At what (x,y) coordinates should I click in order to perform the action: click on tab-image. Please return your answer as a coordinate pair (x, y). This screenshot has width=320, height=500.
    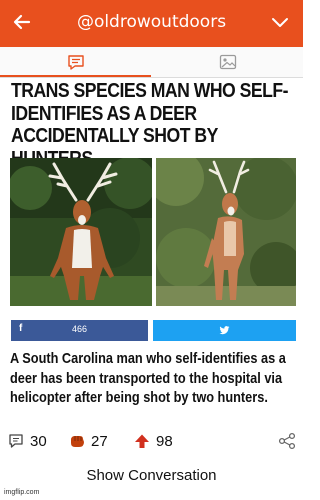
    Looking at the image, I should click on (227, 62).